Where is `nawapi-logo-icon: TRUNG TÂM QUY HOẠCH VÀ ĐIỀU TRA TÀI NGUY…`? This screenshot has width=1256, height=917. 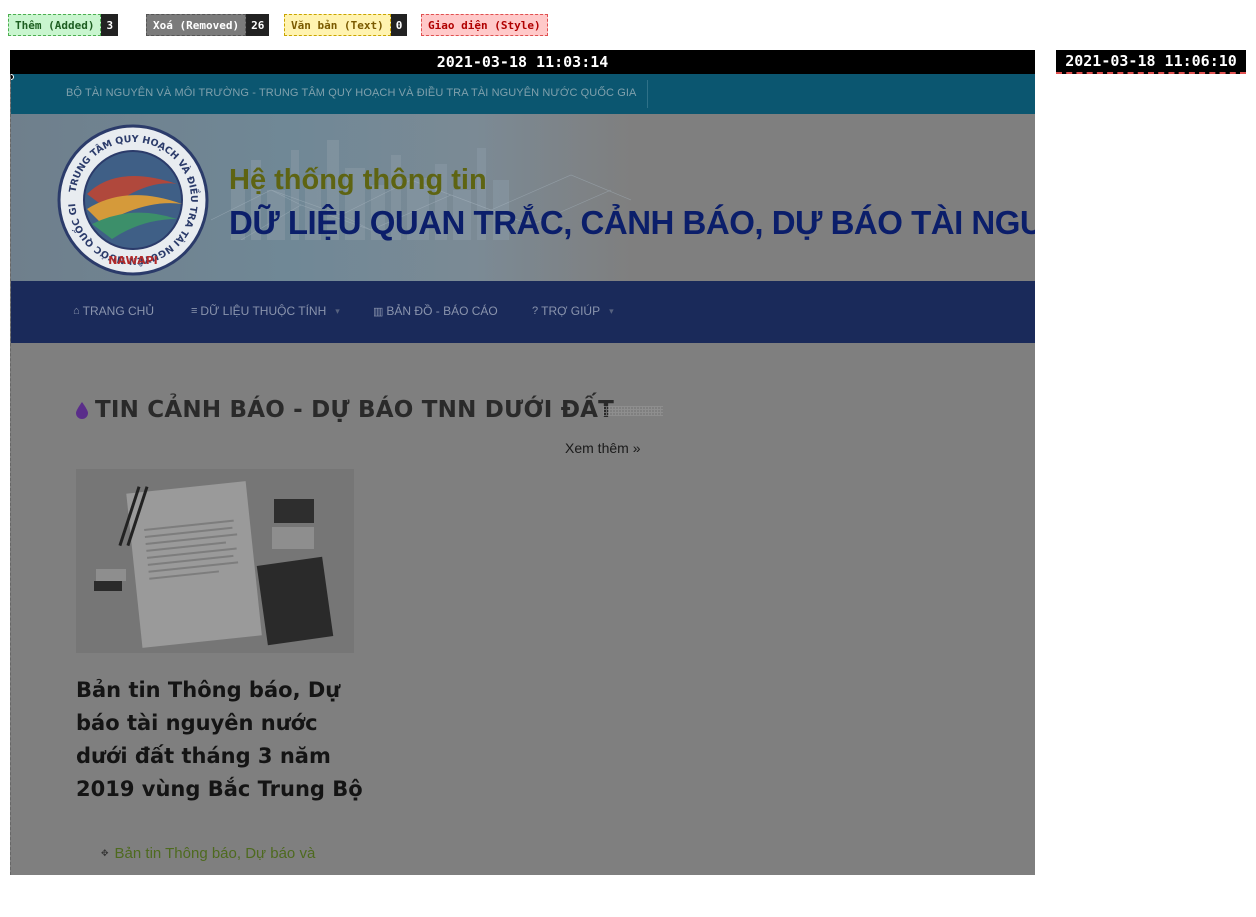
nawapi-logo-icon: TRUNG TÂM QUY HOẠCH VÀ ĐIỀU TRA TÀI NGUY… is located at coordinates (133, 200).